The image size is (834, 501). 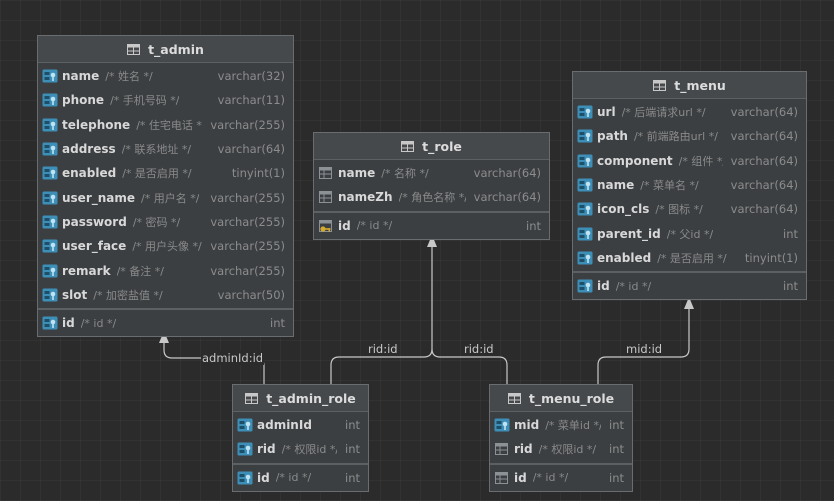 What do you see at coordinates (689, 112) in the screenshot?
I see `column-row: url /* 后端请求url */ varchar(64)` at bounding box center [689, 112].